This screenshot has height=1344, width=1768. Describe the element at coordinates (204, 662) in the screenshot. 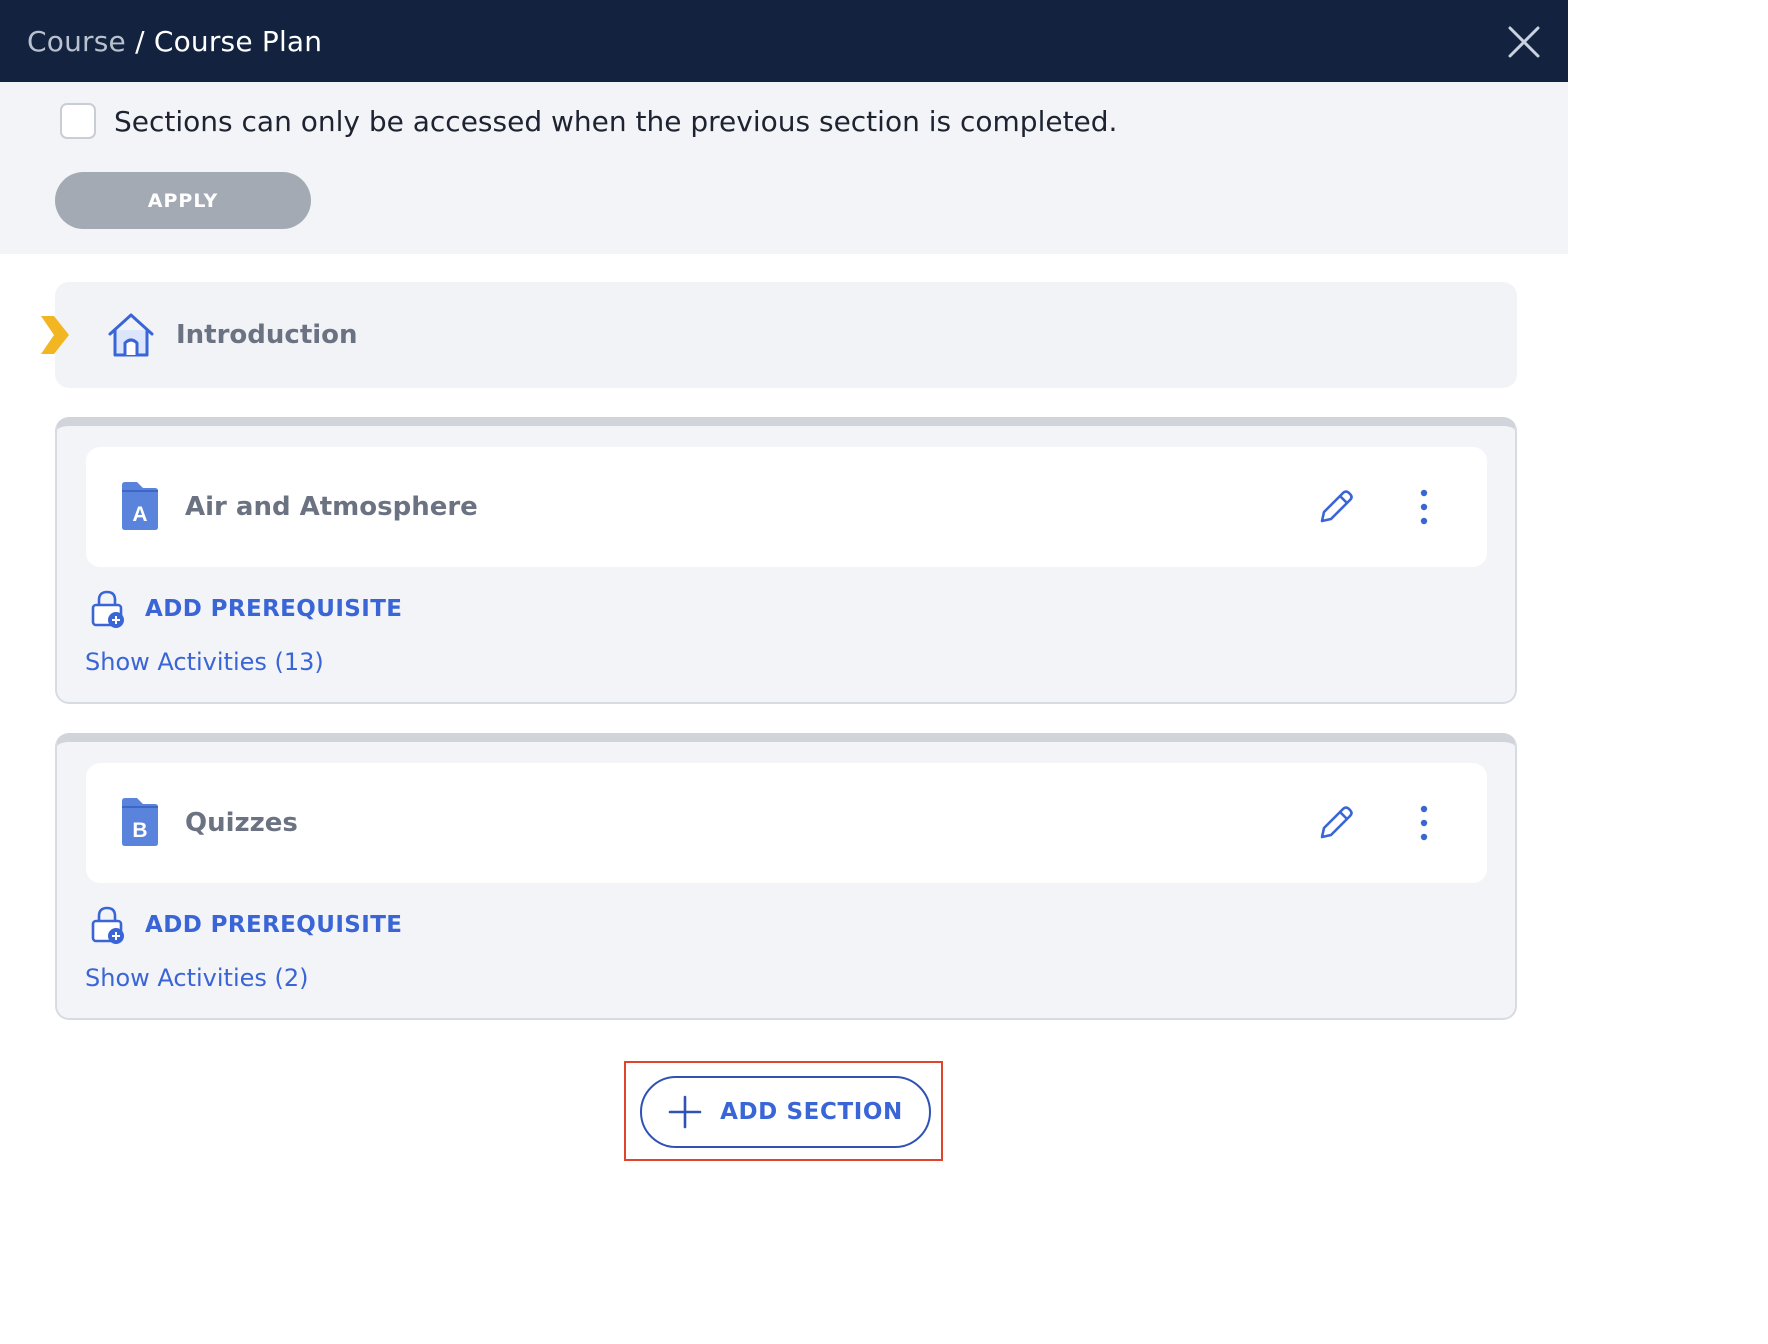

I see `show-activities-link: Show Activities (13)` at that location.